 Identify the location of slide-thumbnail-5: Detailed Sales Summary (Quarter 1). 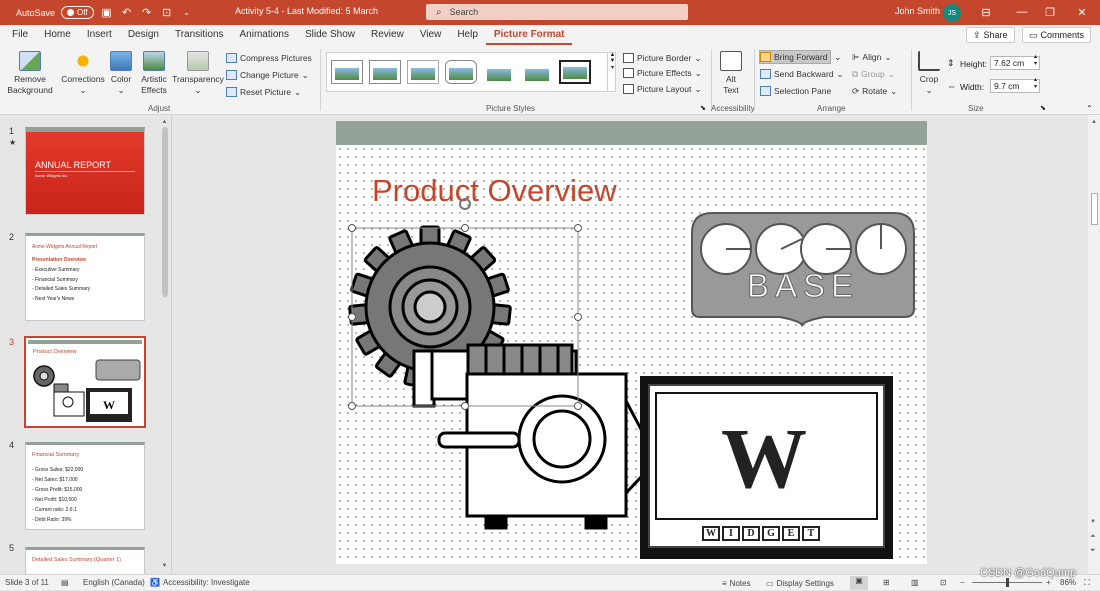
(85, 560).